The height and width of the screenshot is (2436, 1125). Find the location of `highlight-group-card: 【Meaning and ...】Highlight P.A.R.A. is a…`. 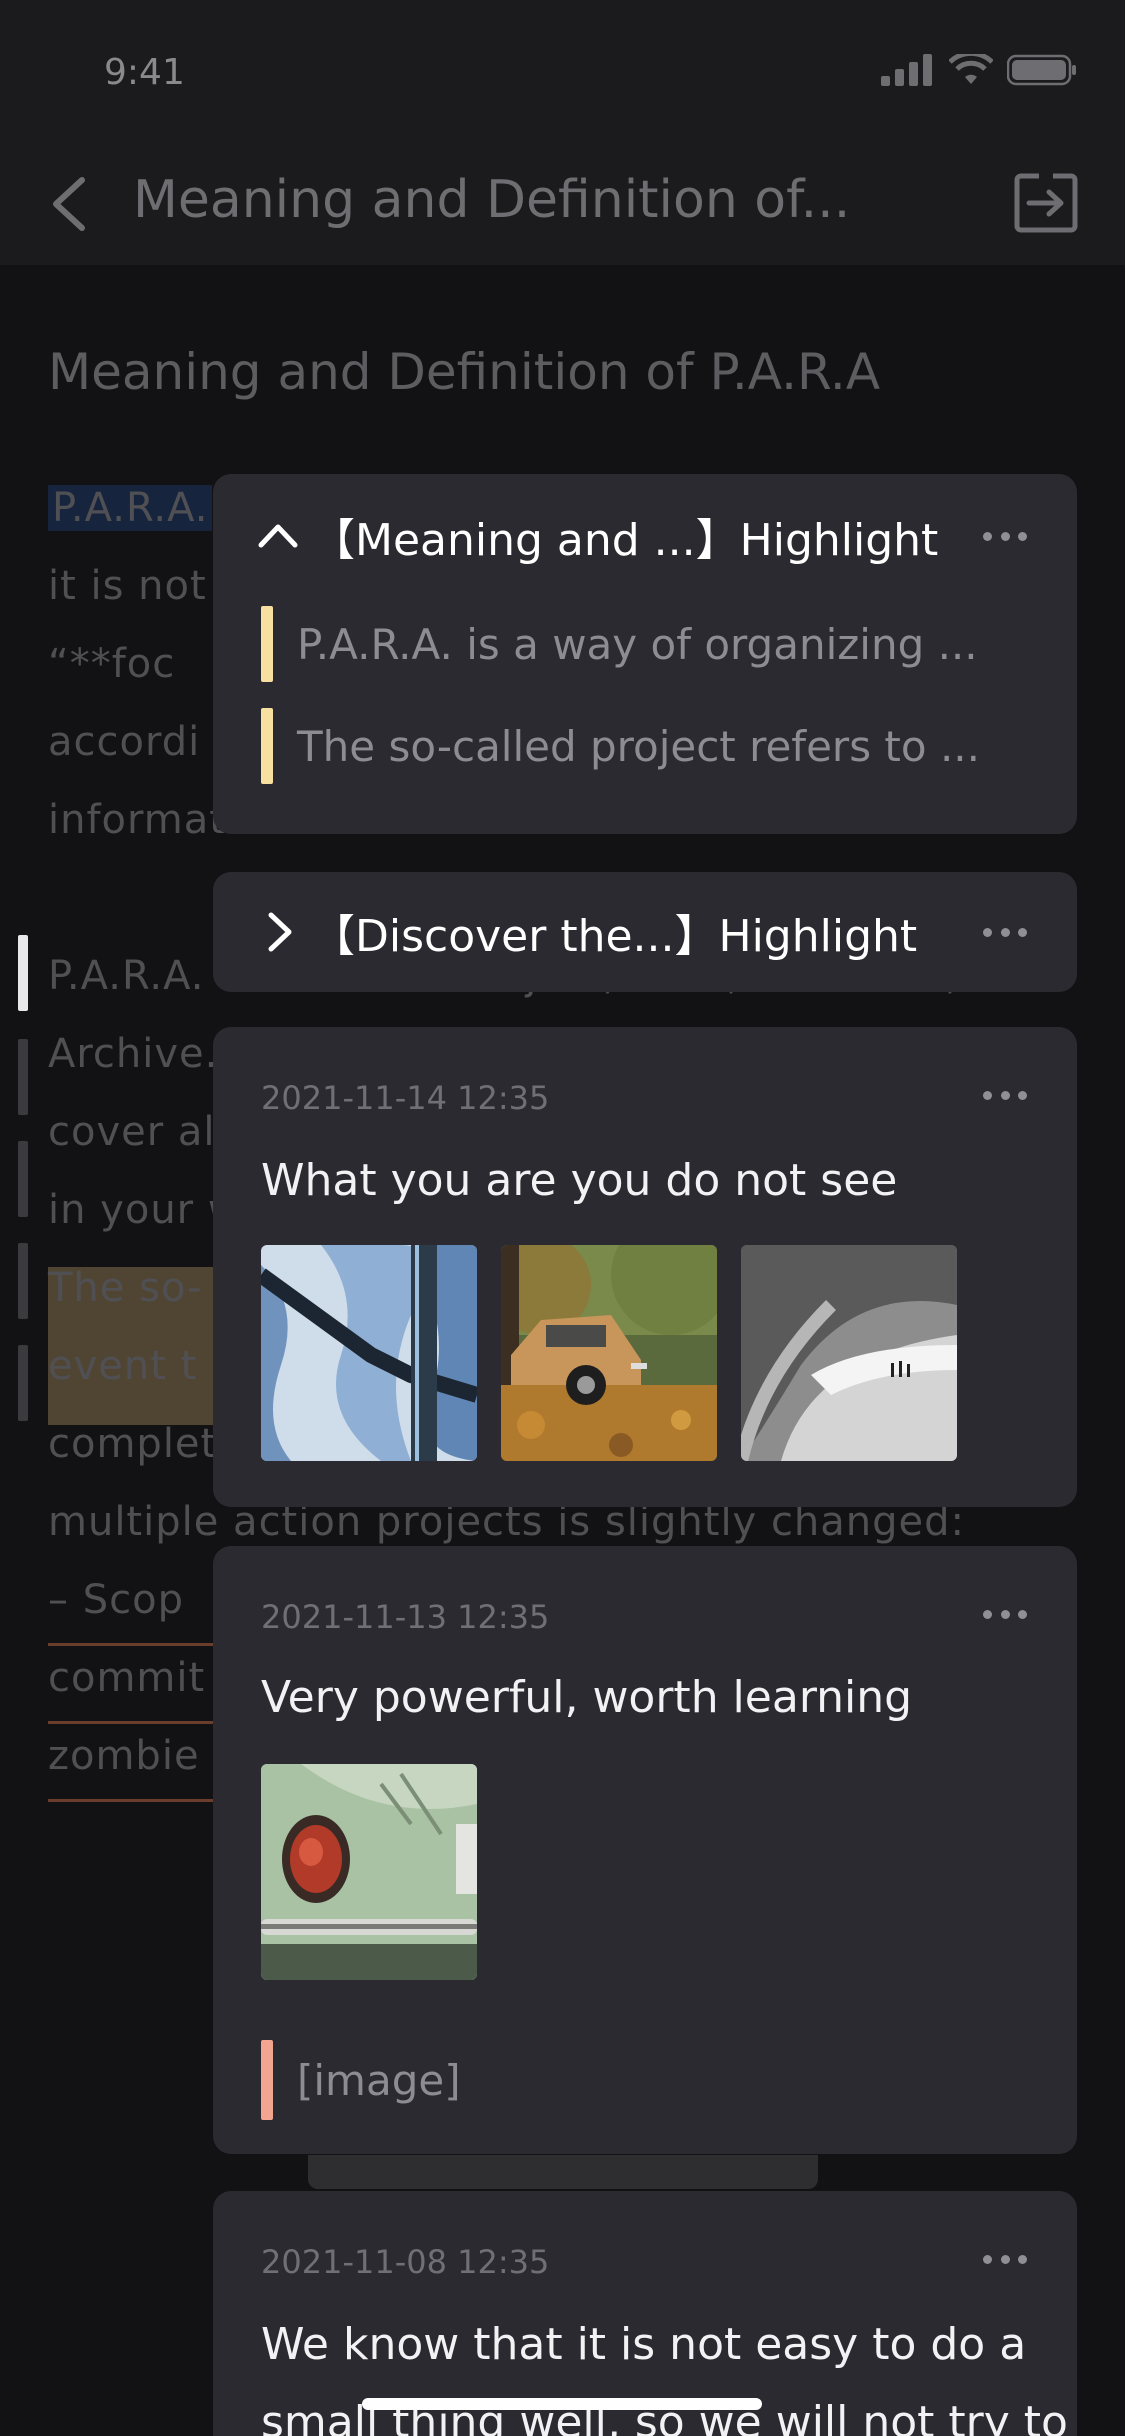

highlight-group-card: 【Meaning and ...】Highlight P.A.R.A. is a… is located at coordinates (645, 654).